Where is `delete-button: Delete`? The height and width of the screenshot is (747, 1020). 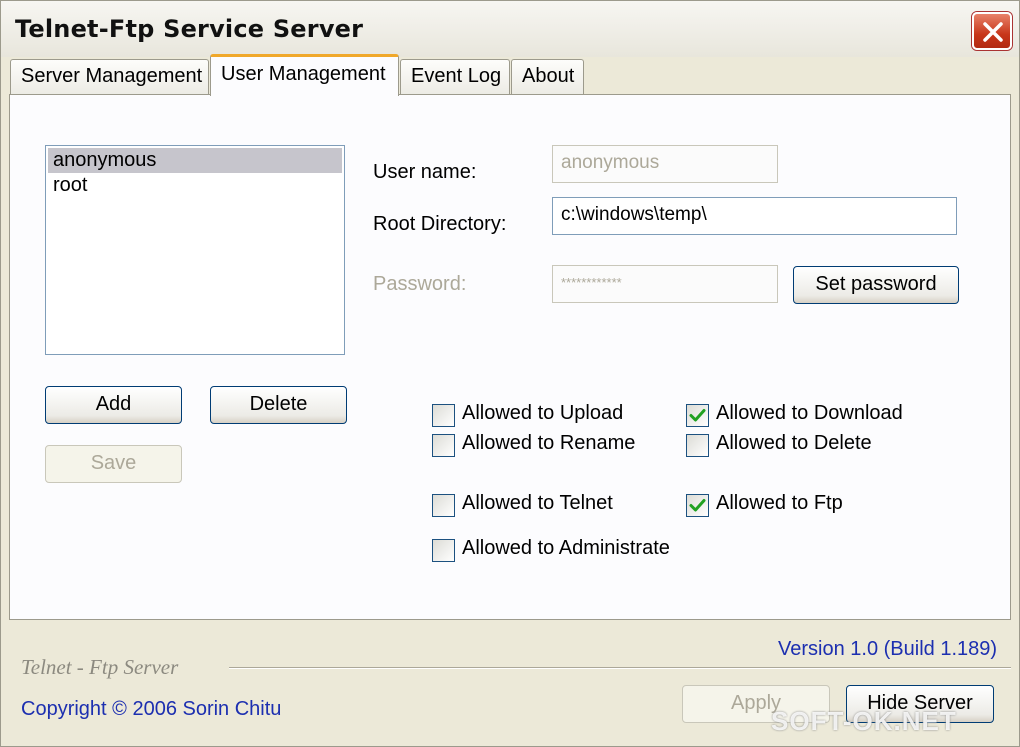 delete-button: Delete is located at coordinates (278, 405).